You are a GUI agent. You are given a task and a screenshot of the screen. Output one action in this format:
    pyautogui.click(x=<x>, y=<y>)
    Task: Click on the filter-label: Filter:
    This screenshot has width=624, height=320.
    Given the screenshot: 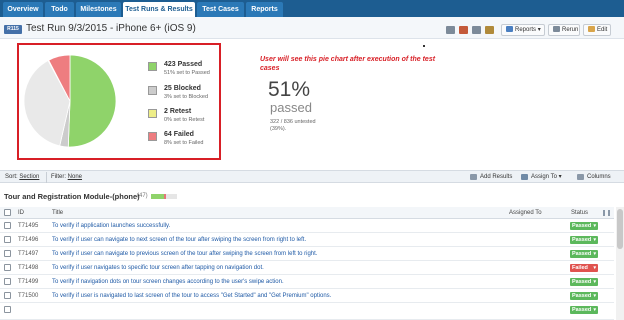 What is the action you would take?
    pyautogui.click(x=58, y=177)
    